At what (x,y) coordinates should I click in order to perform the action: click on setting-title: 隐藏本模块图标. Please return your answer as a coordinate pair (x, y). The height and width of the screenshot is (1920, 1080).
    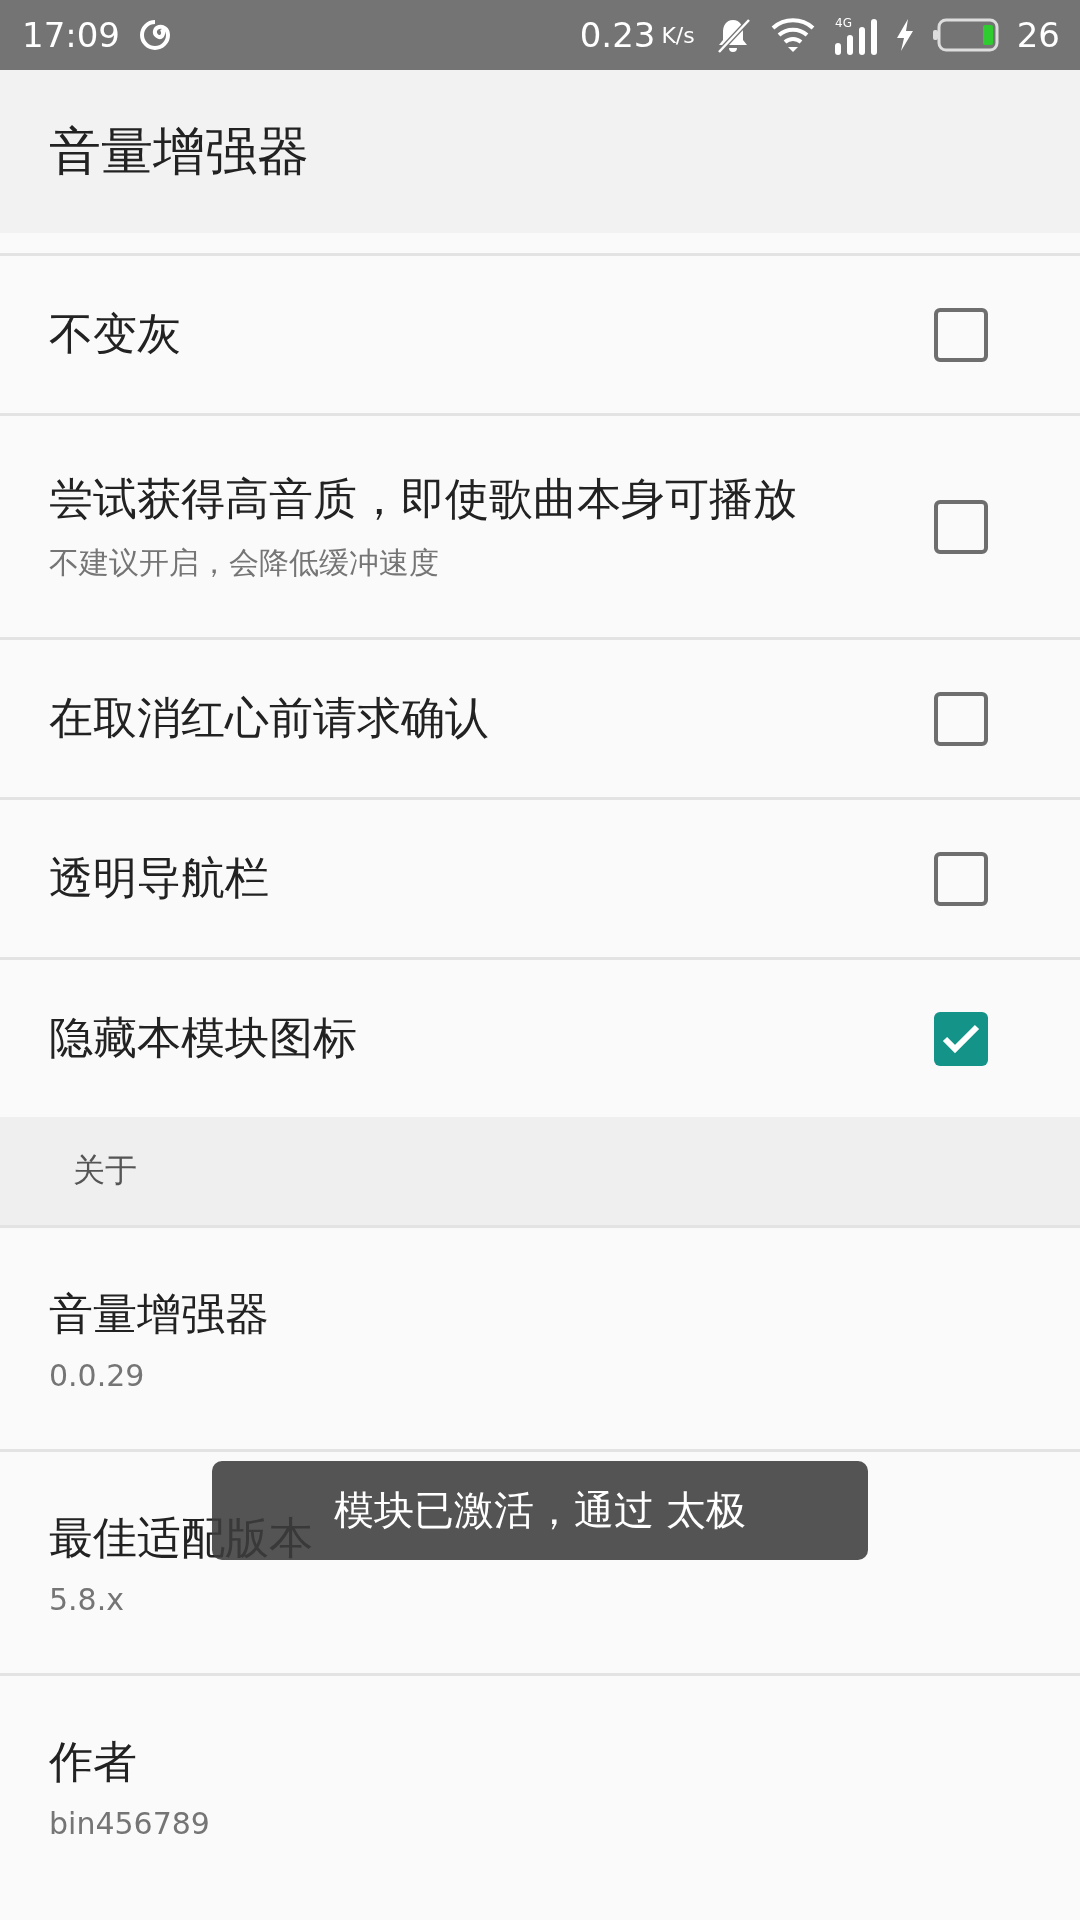
    Looking at the image, I should click on (203, 1038).